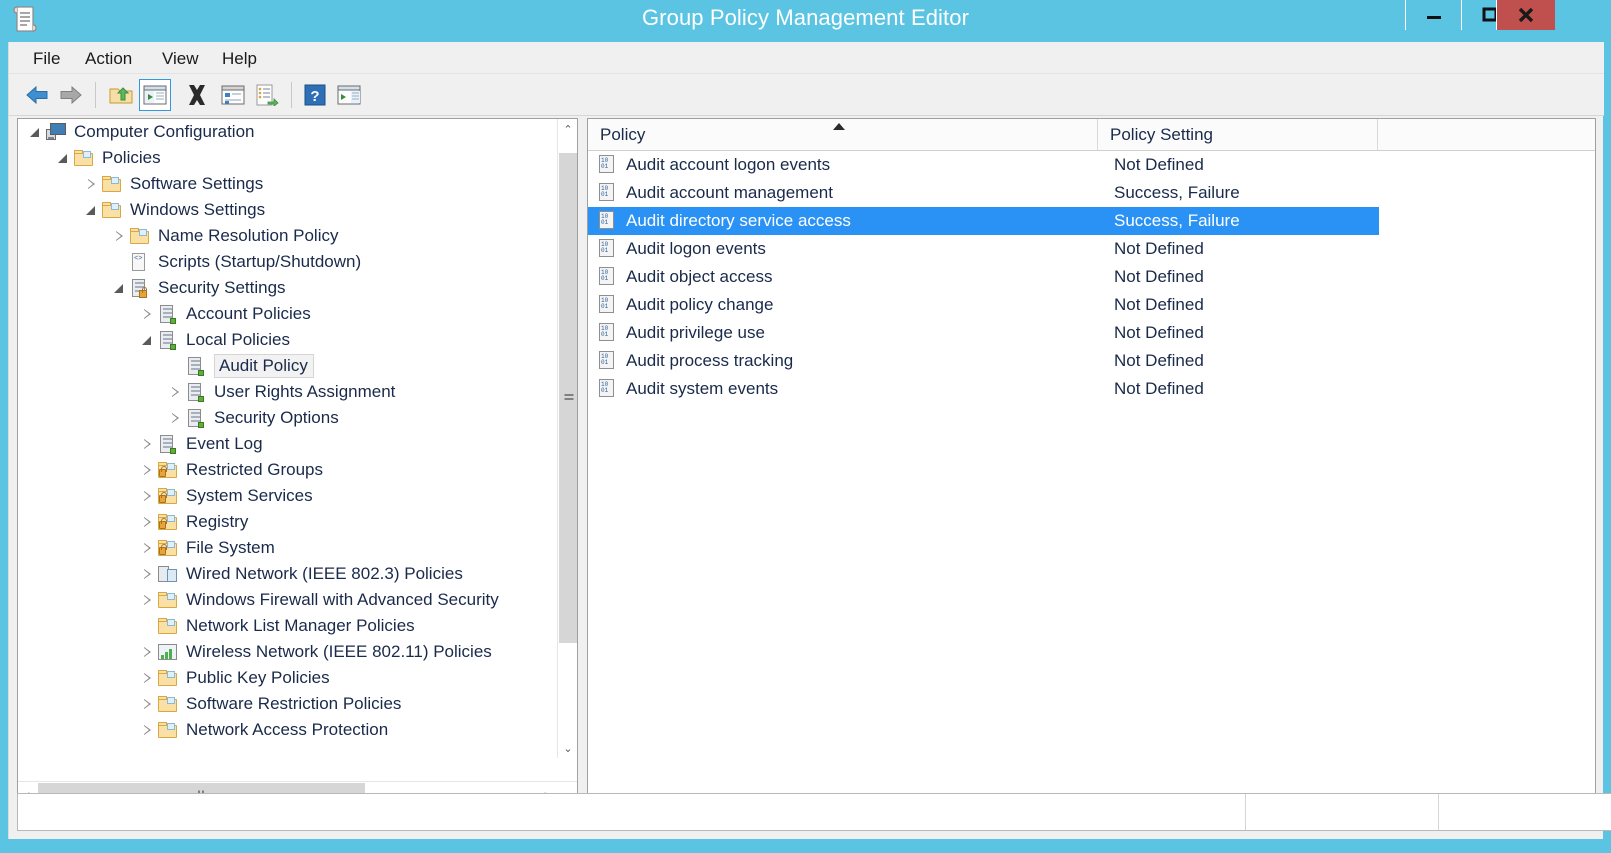 Image resolution: width=1611 pixels, height=853 pixels. Describe the element at coordinates (568, 398) in the screenshot. I see `scroll-thumb-vertical` at that location.